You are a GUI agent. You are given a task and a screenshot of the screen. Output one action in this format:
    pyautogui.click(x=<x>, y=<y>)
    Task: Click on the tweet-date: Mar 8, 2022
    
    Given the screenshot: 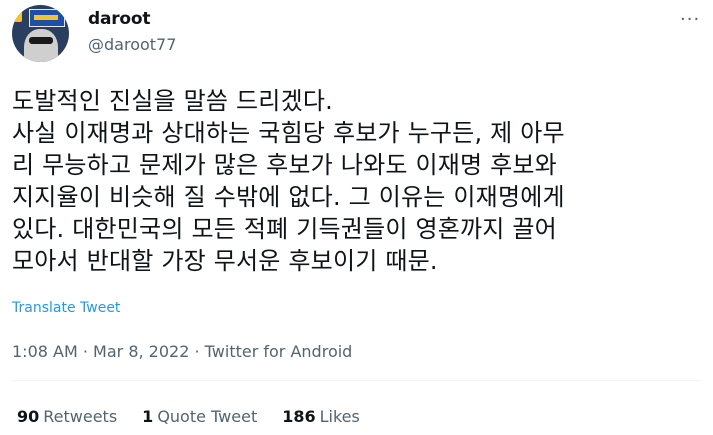 What is the action you would take?
    pyautogui.click(x=141, y=351)
    